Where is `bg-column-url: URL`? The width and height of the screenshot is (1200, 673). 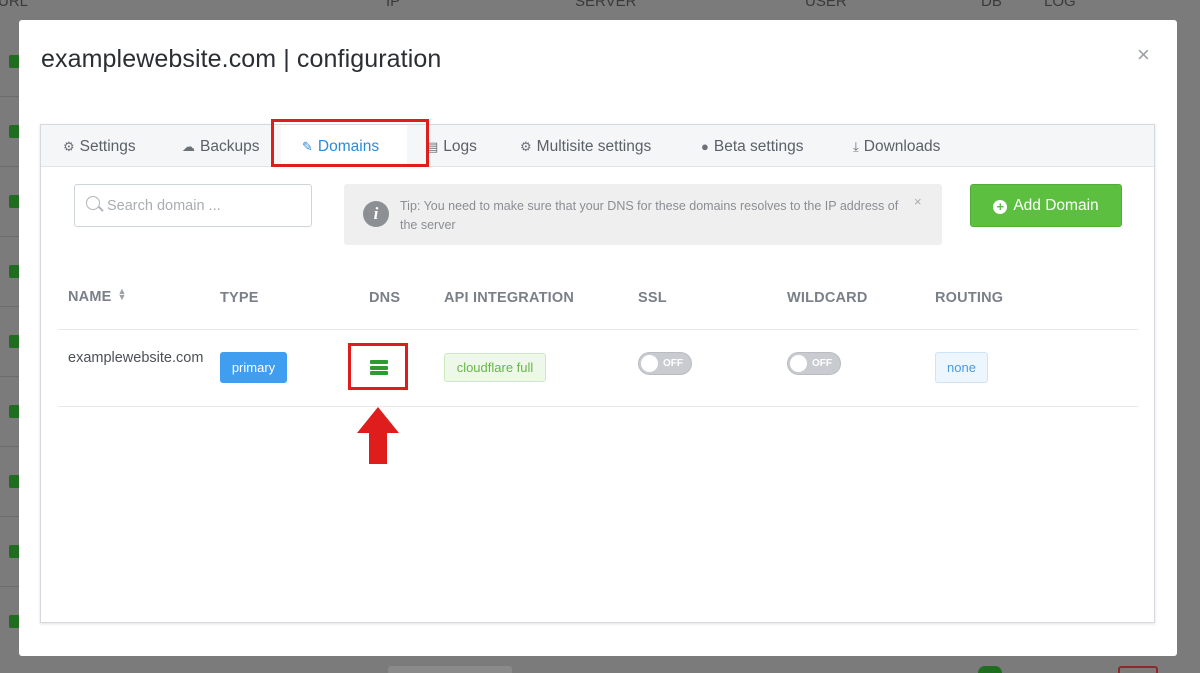
bg-column-url: URL is located at coordinates (14, 5).